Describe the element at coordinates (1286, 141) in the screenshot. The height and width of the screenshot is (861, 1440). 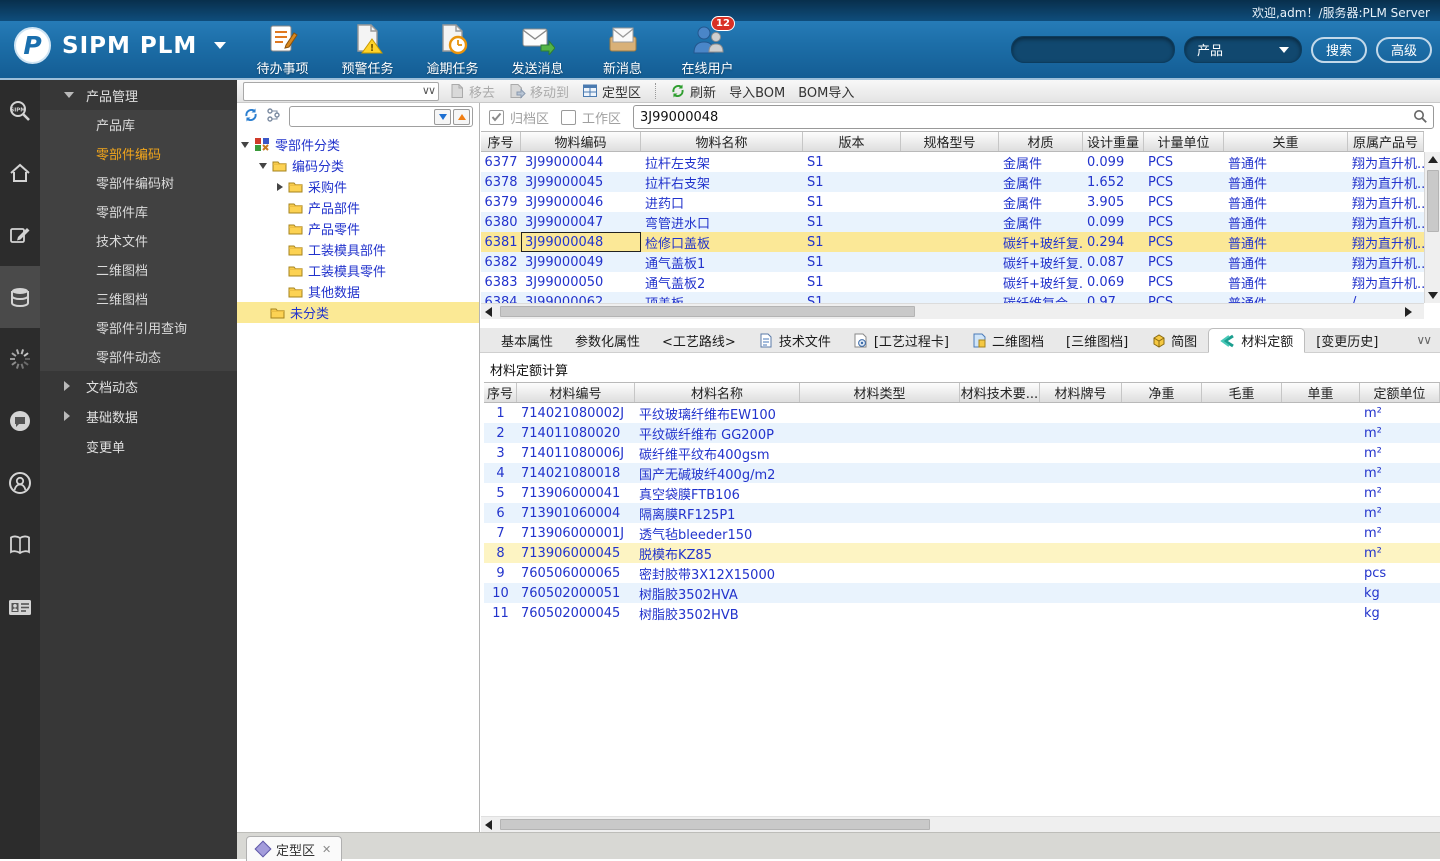
I see `column-header-关重: 关重` at that location.